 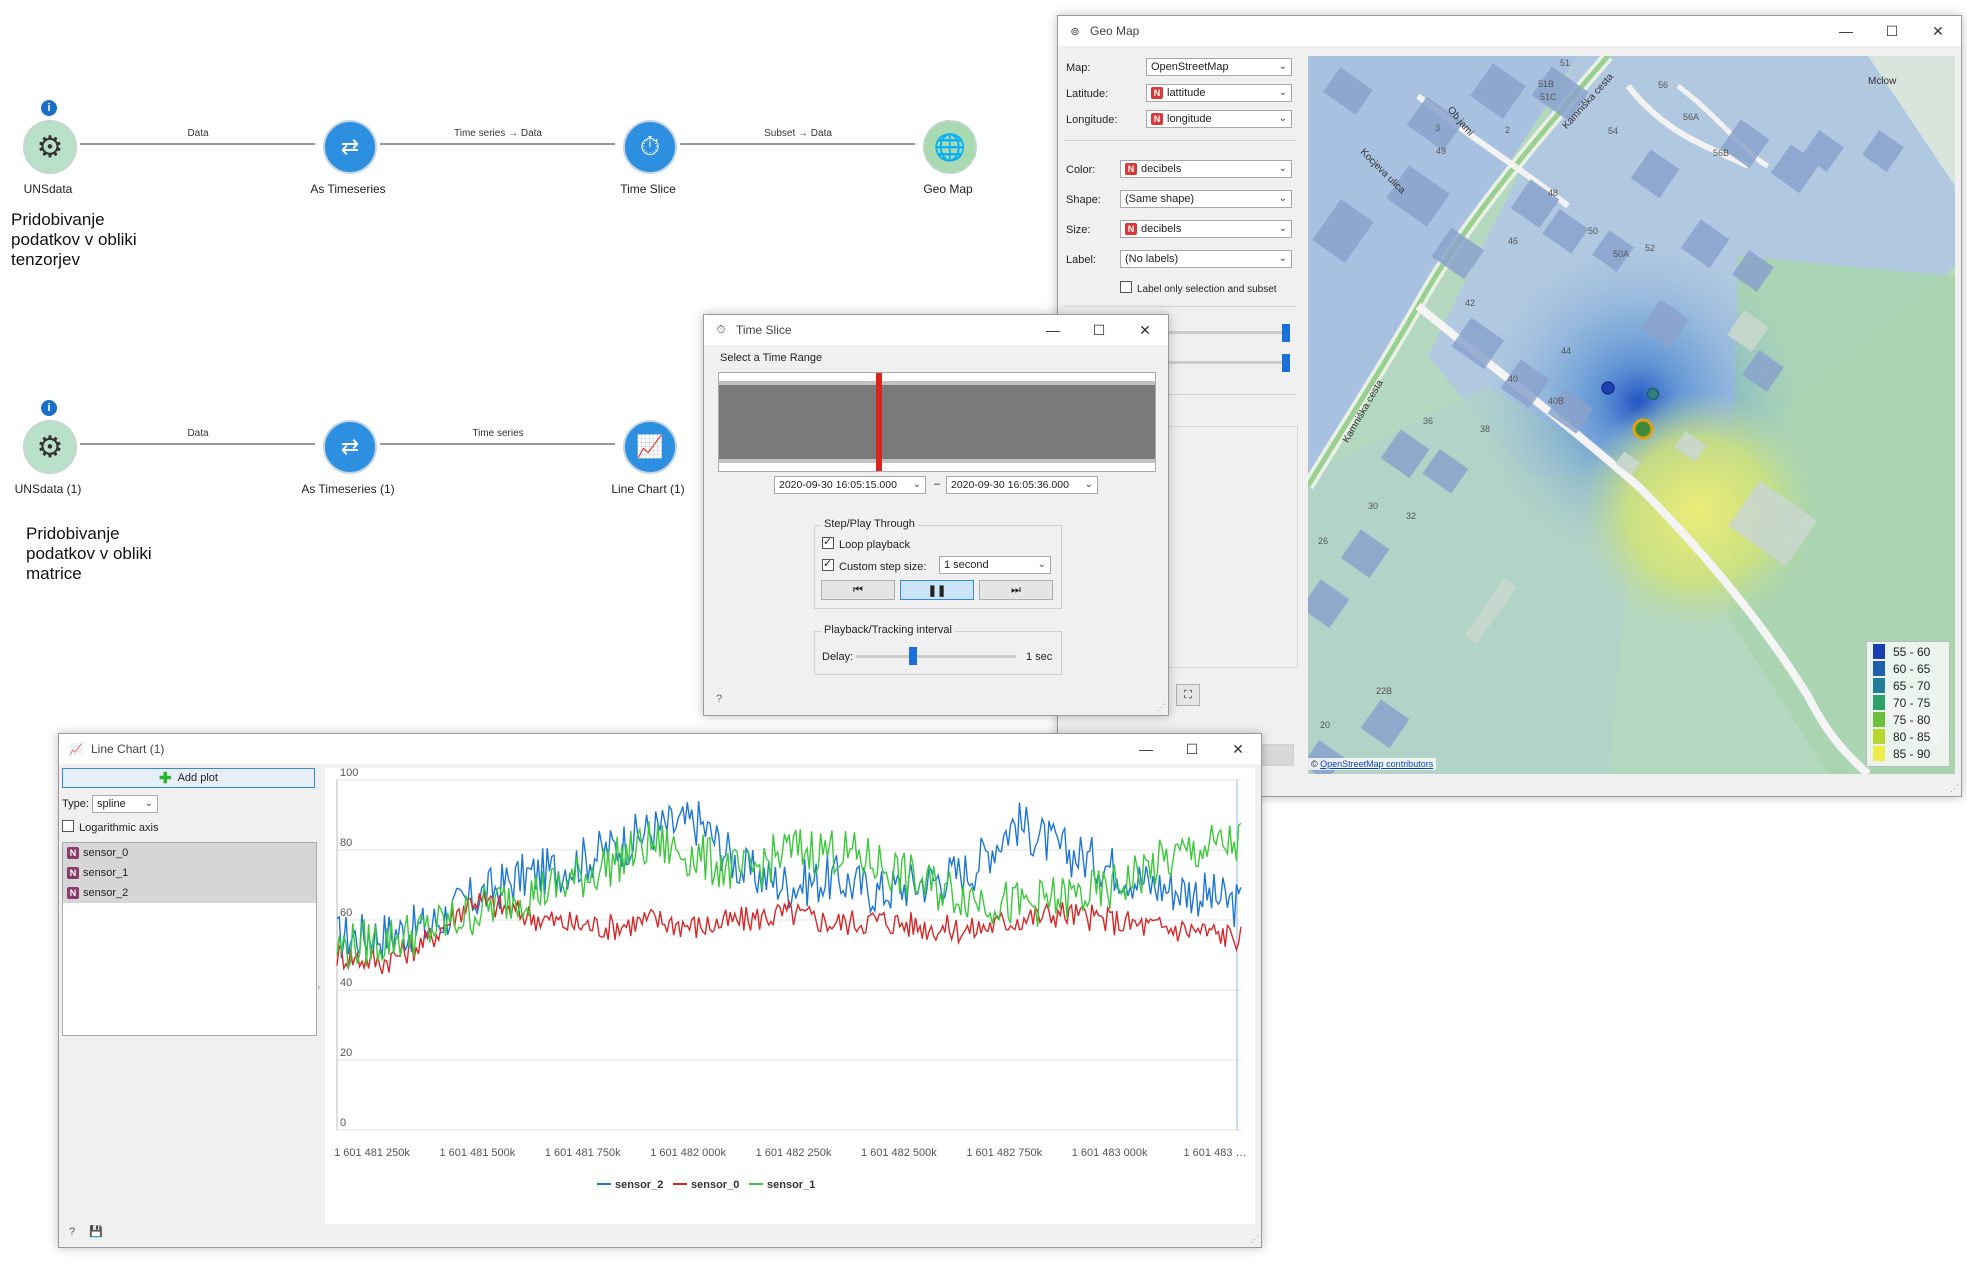 I want to click on numeric-variable-icon: N, so click(x=1157, y=93).